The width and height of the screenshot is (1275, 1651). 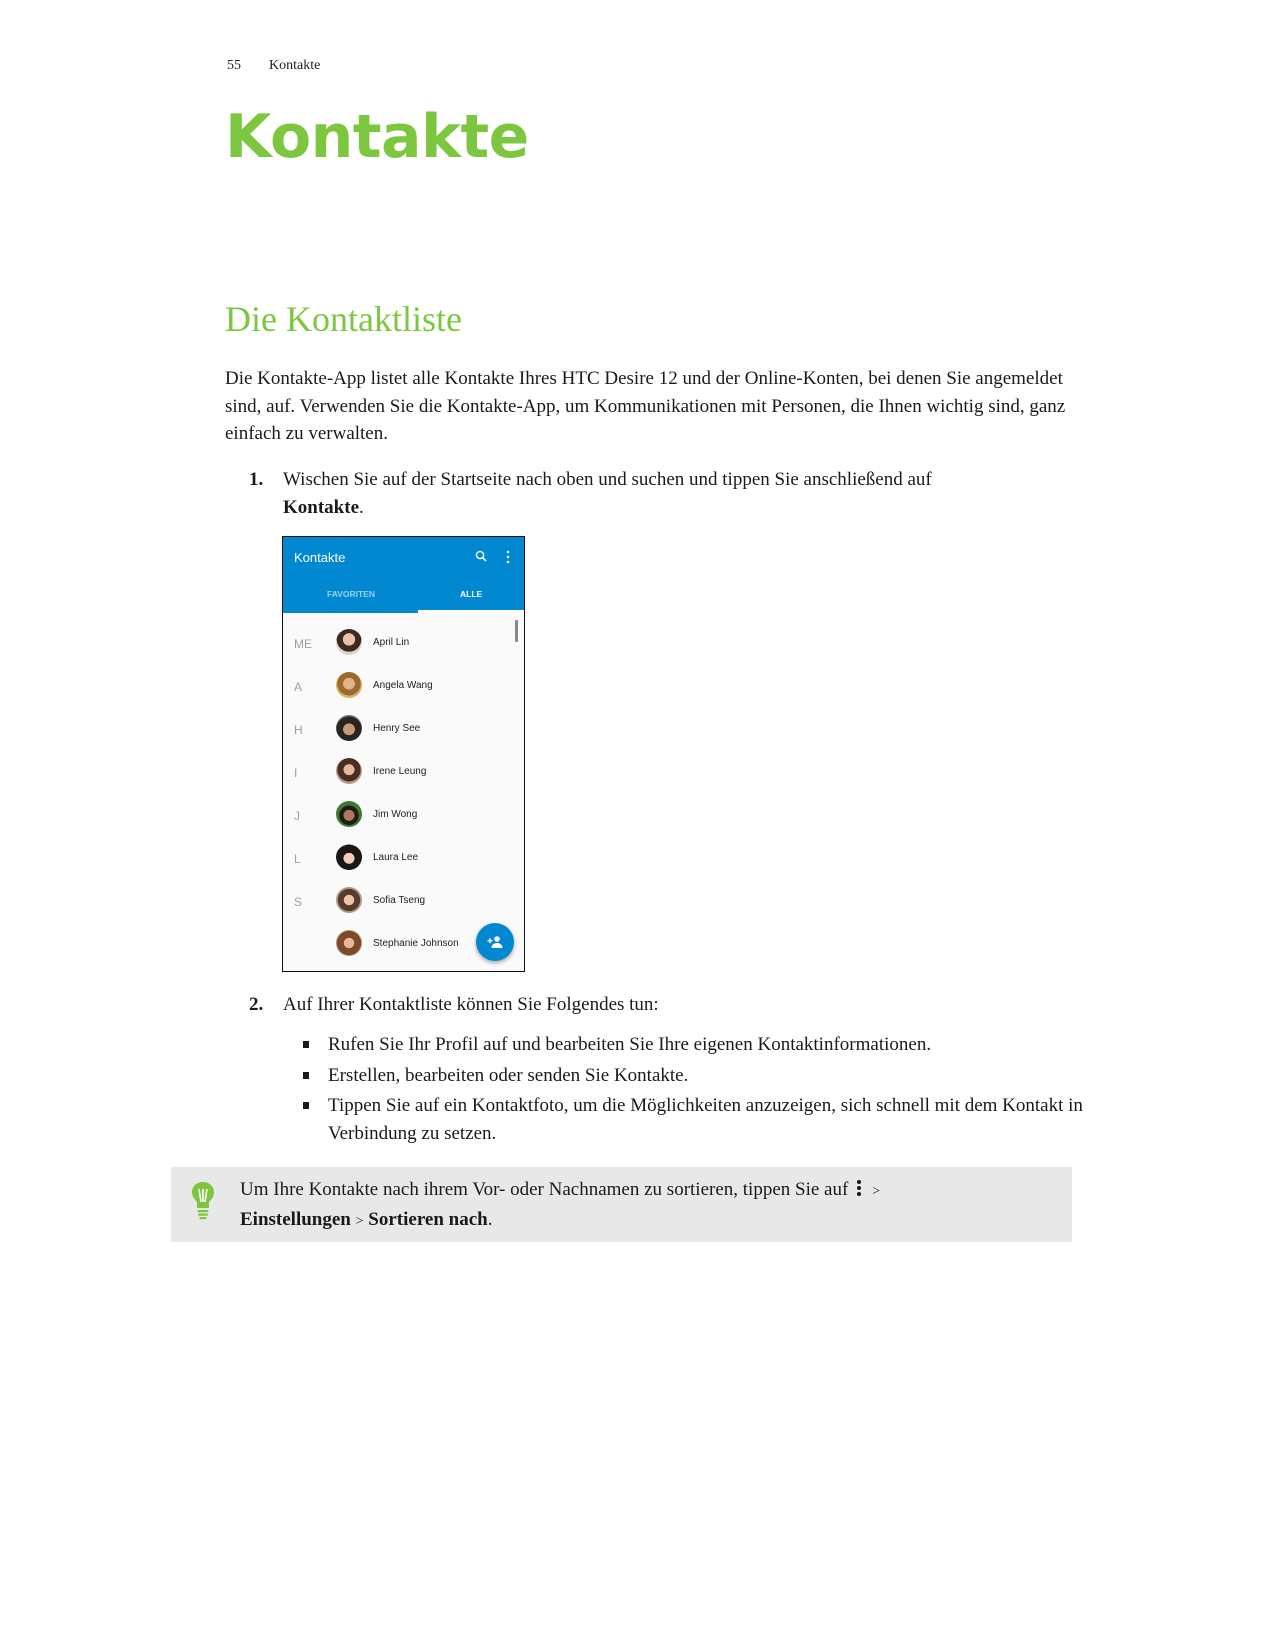 What do you see at coordinates (296, 773) in the screenshot?
I see `index-letter: I` at bounding box center [296, 773].